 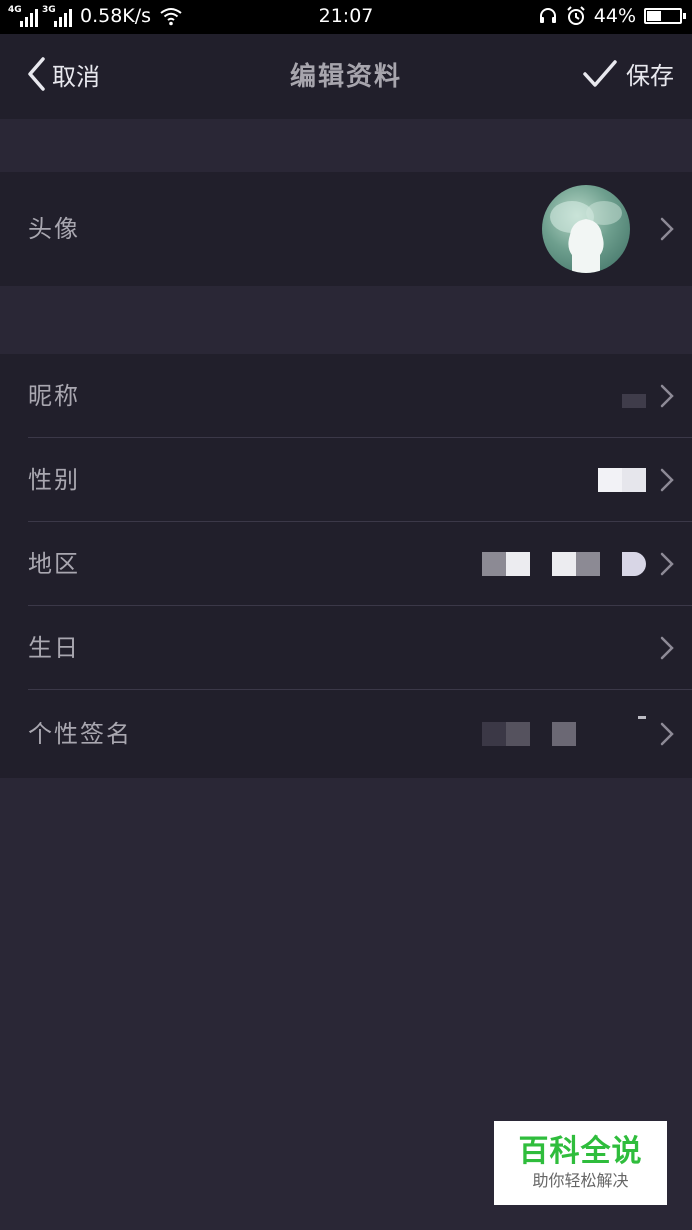 What do you see at coordinates (665, 16) in the screenshot?
I see `battery-icon` at bounding box center [665, 16].